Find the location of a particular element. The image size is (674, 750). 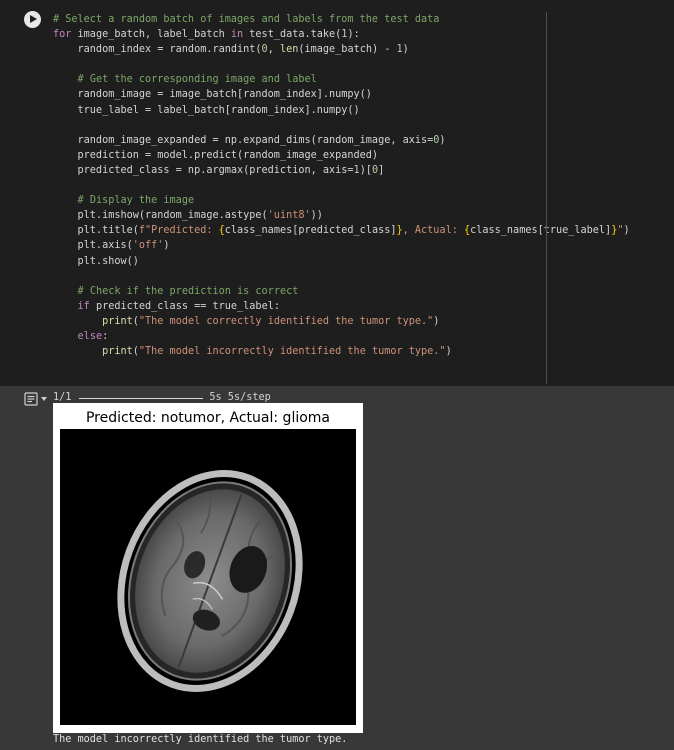

code-line: # Get the corresponding image and label is located at coordinates (197, 80).